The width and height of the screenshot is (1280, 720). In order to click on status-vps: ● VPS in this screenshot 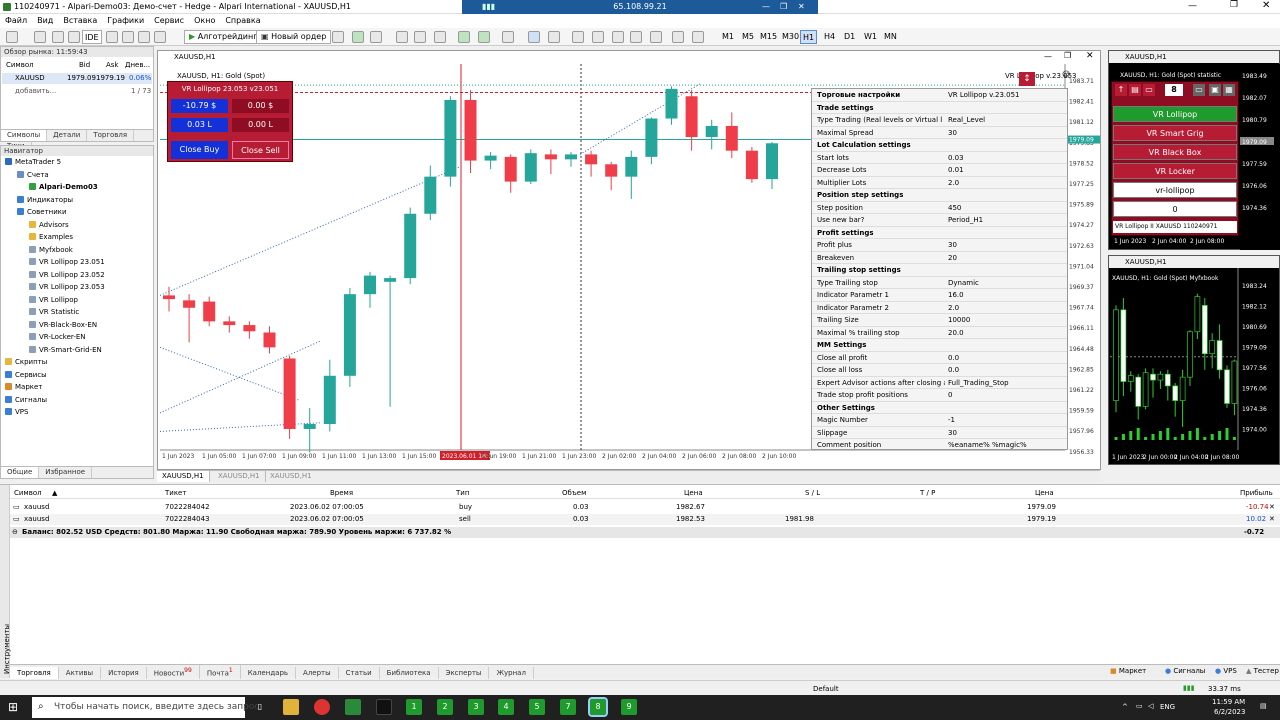, I will do `click(1226, 671)`.